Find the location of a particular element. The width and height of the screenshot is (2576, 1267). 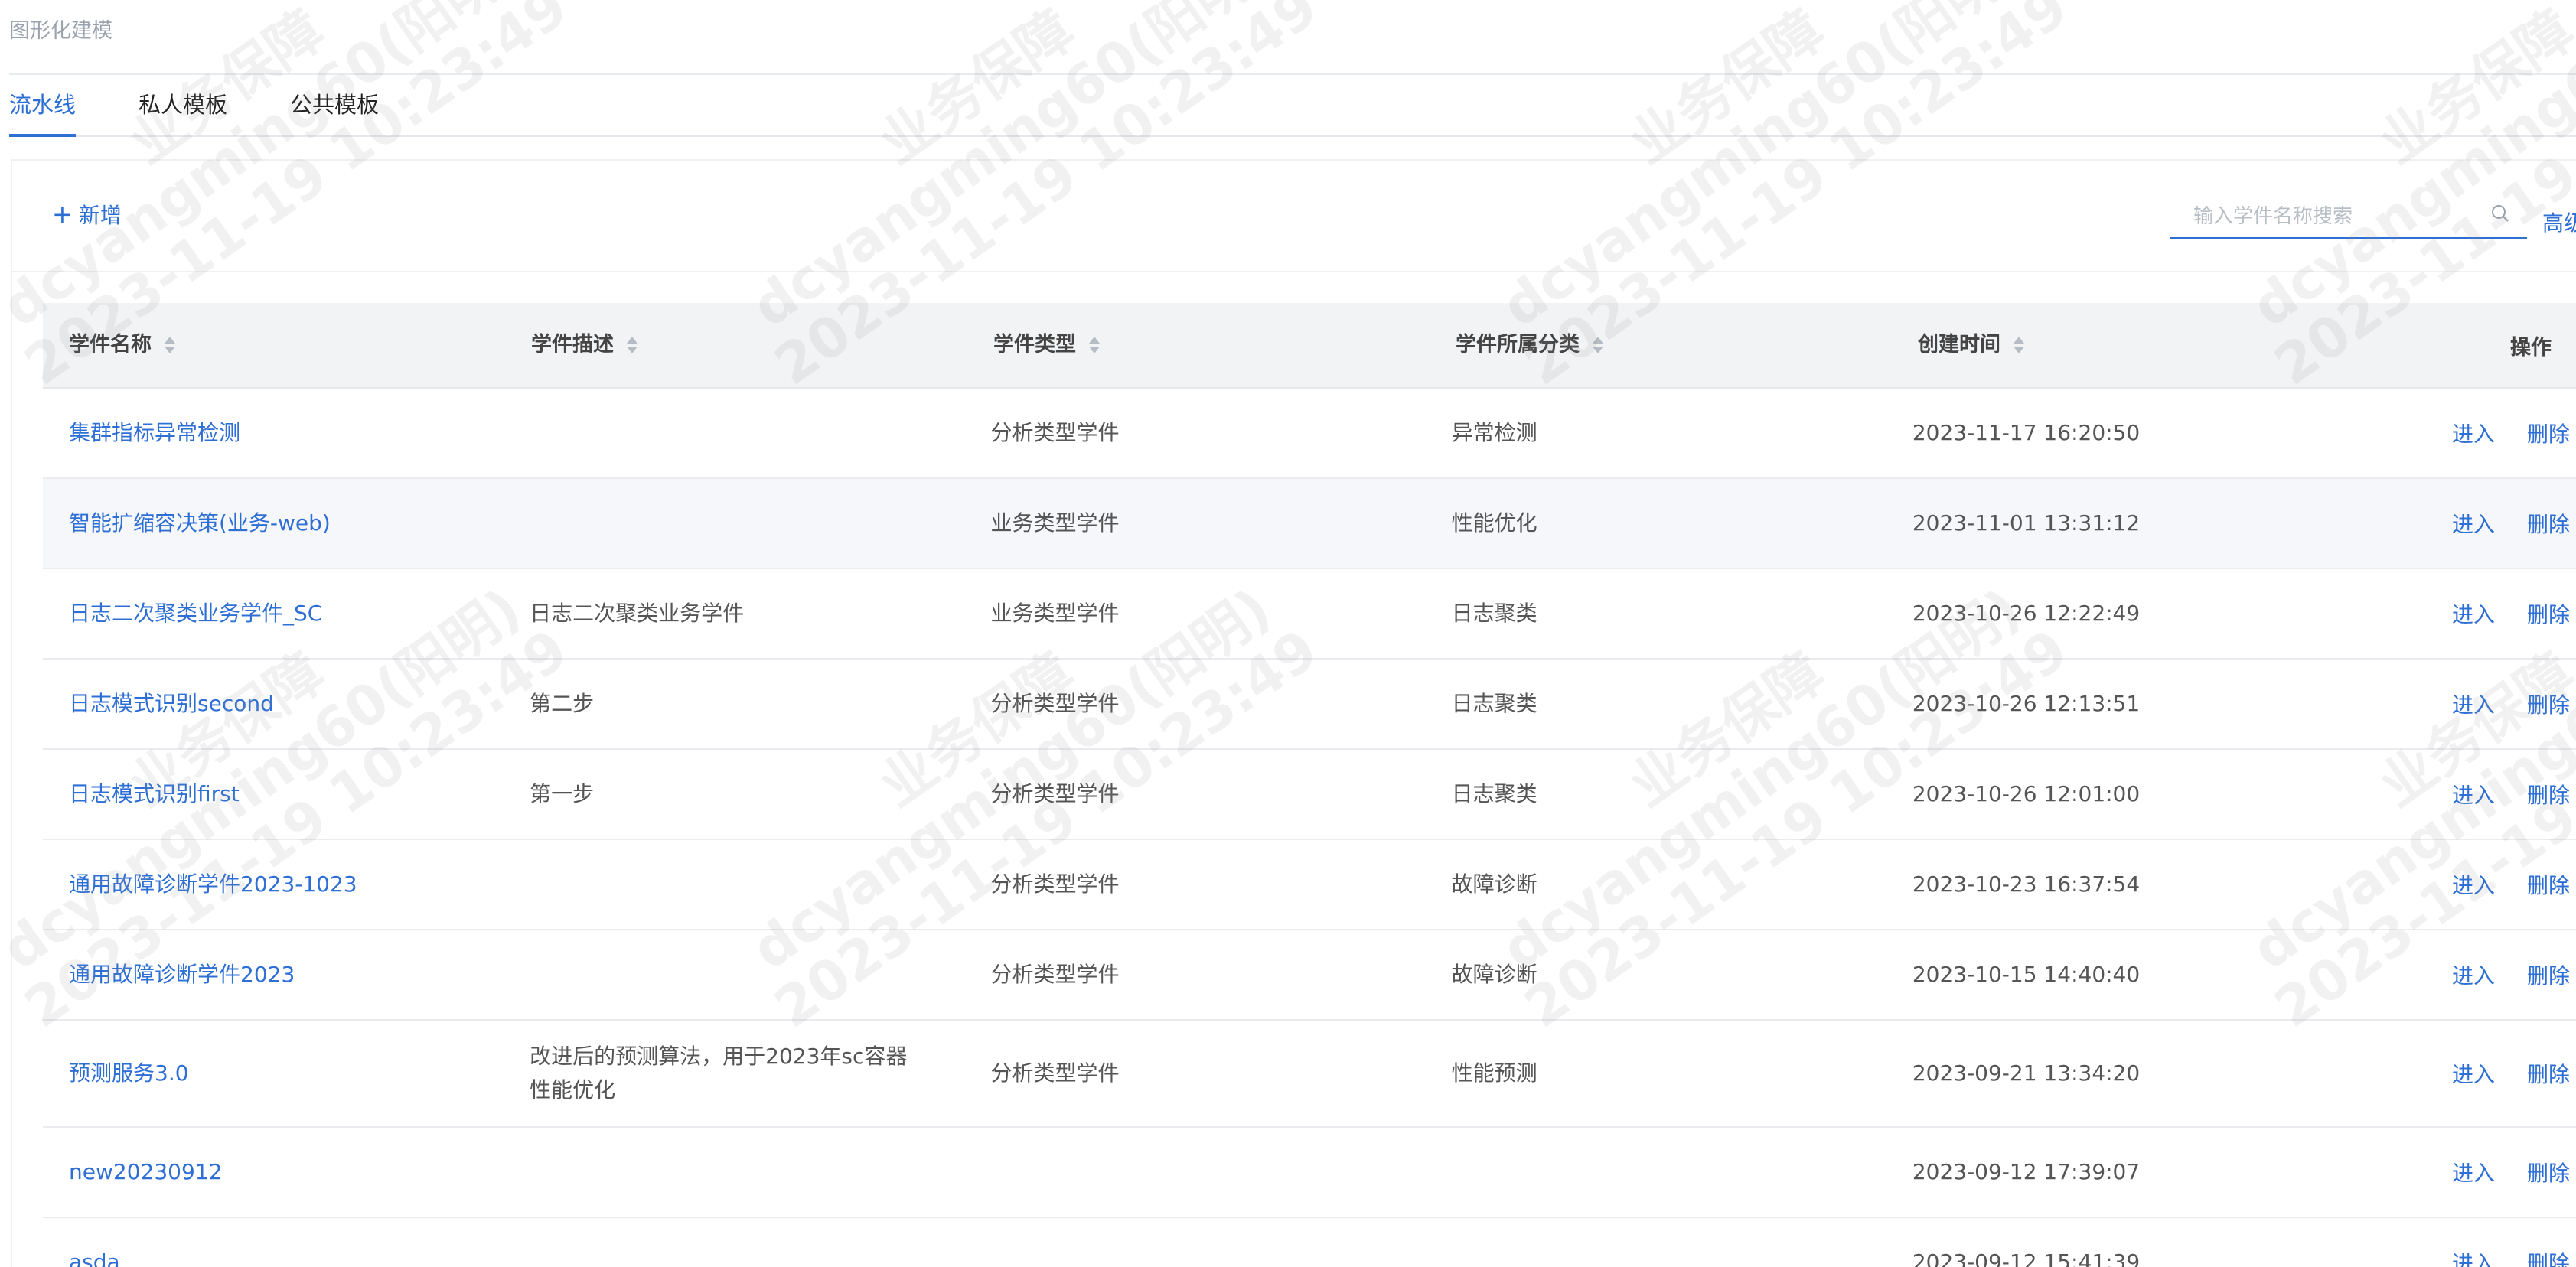

tab-public-templates: 公共模板 is located at coordinates (334, 105).